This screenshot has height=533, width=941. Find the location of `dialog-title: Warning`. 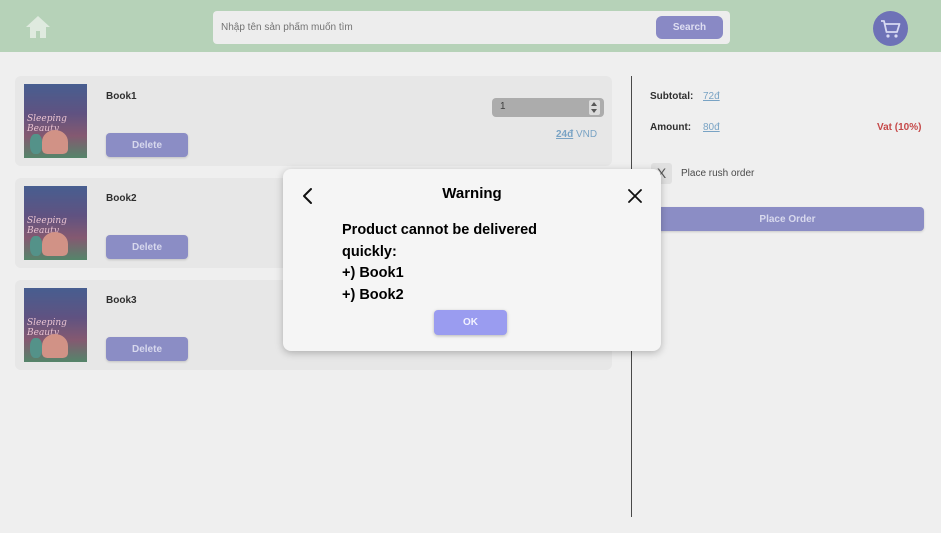

dialog-title: Warning is located at coordinates (472, 193).